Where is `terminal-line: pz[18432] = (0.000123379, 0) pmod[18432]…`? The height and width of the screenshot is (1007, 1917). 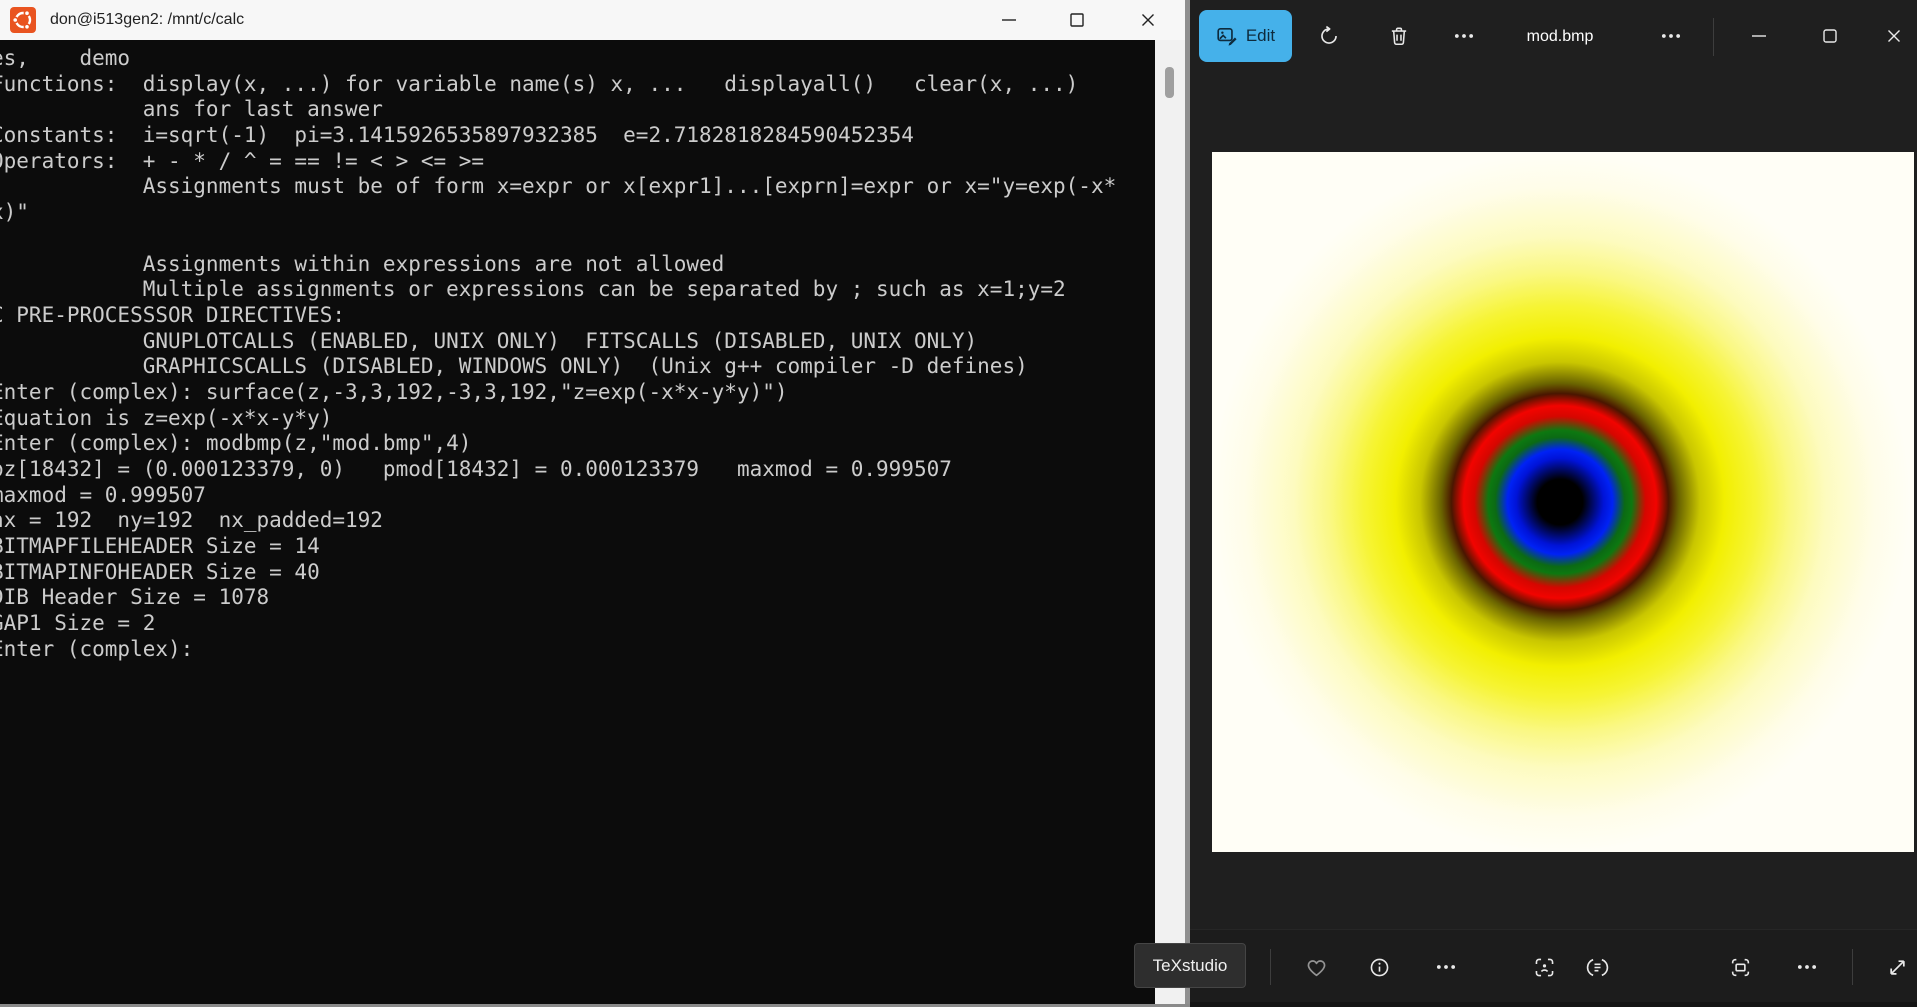 terminal-line: pz[18432] = (0.000123379, 0) pmod[18432]… is located at coordinates (476, 469).